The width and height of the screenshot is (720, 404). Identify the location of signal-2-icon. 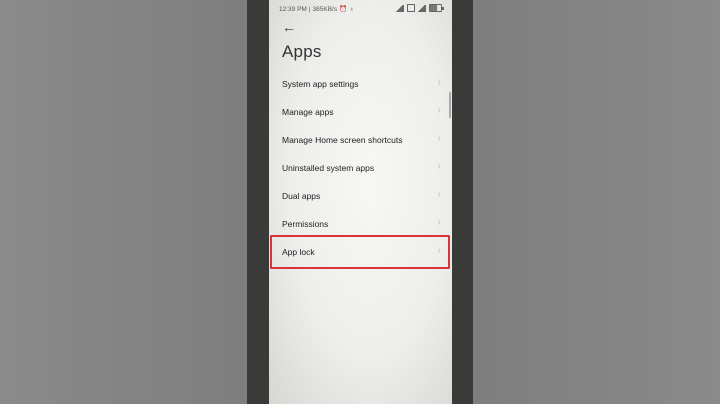
(422, 8).